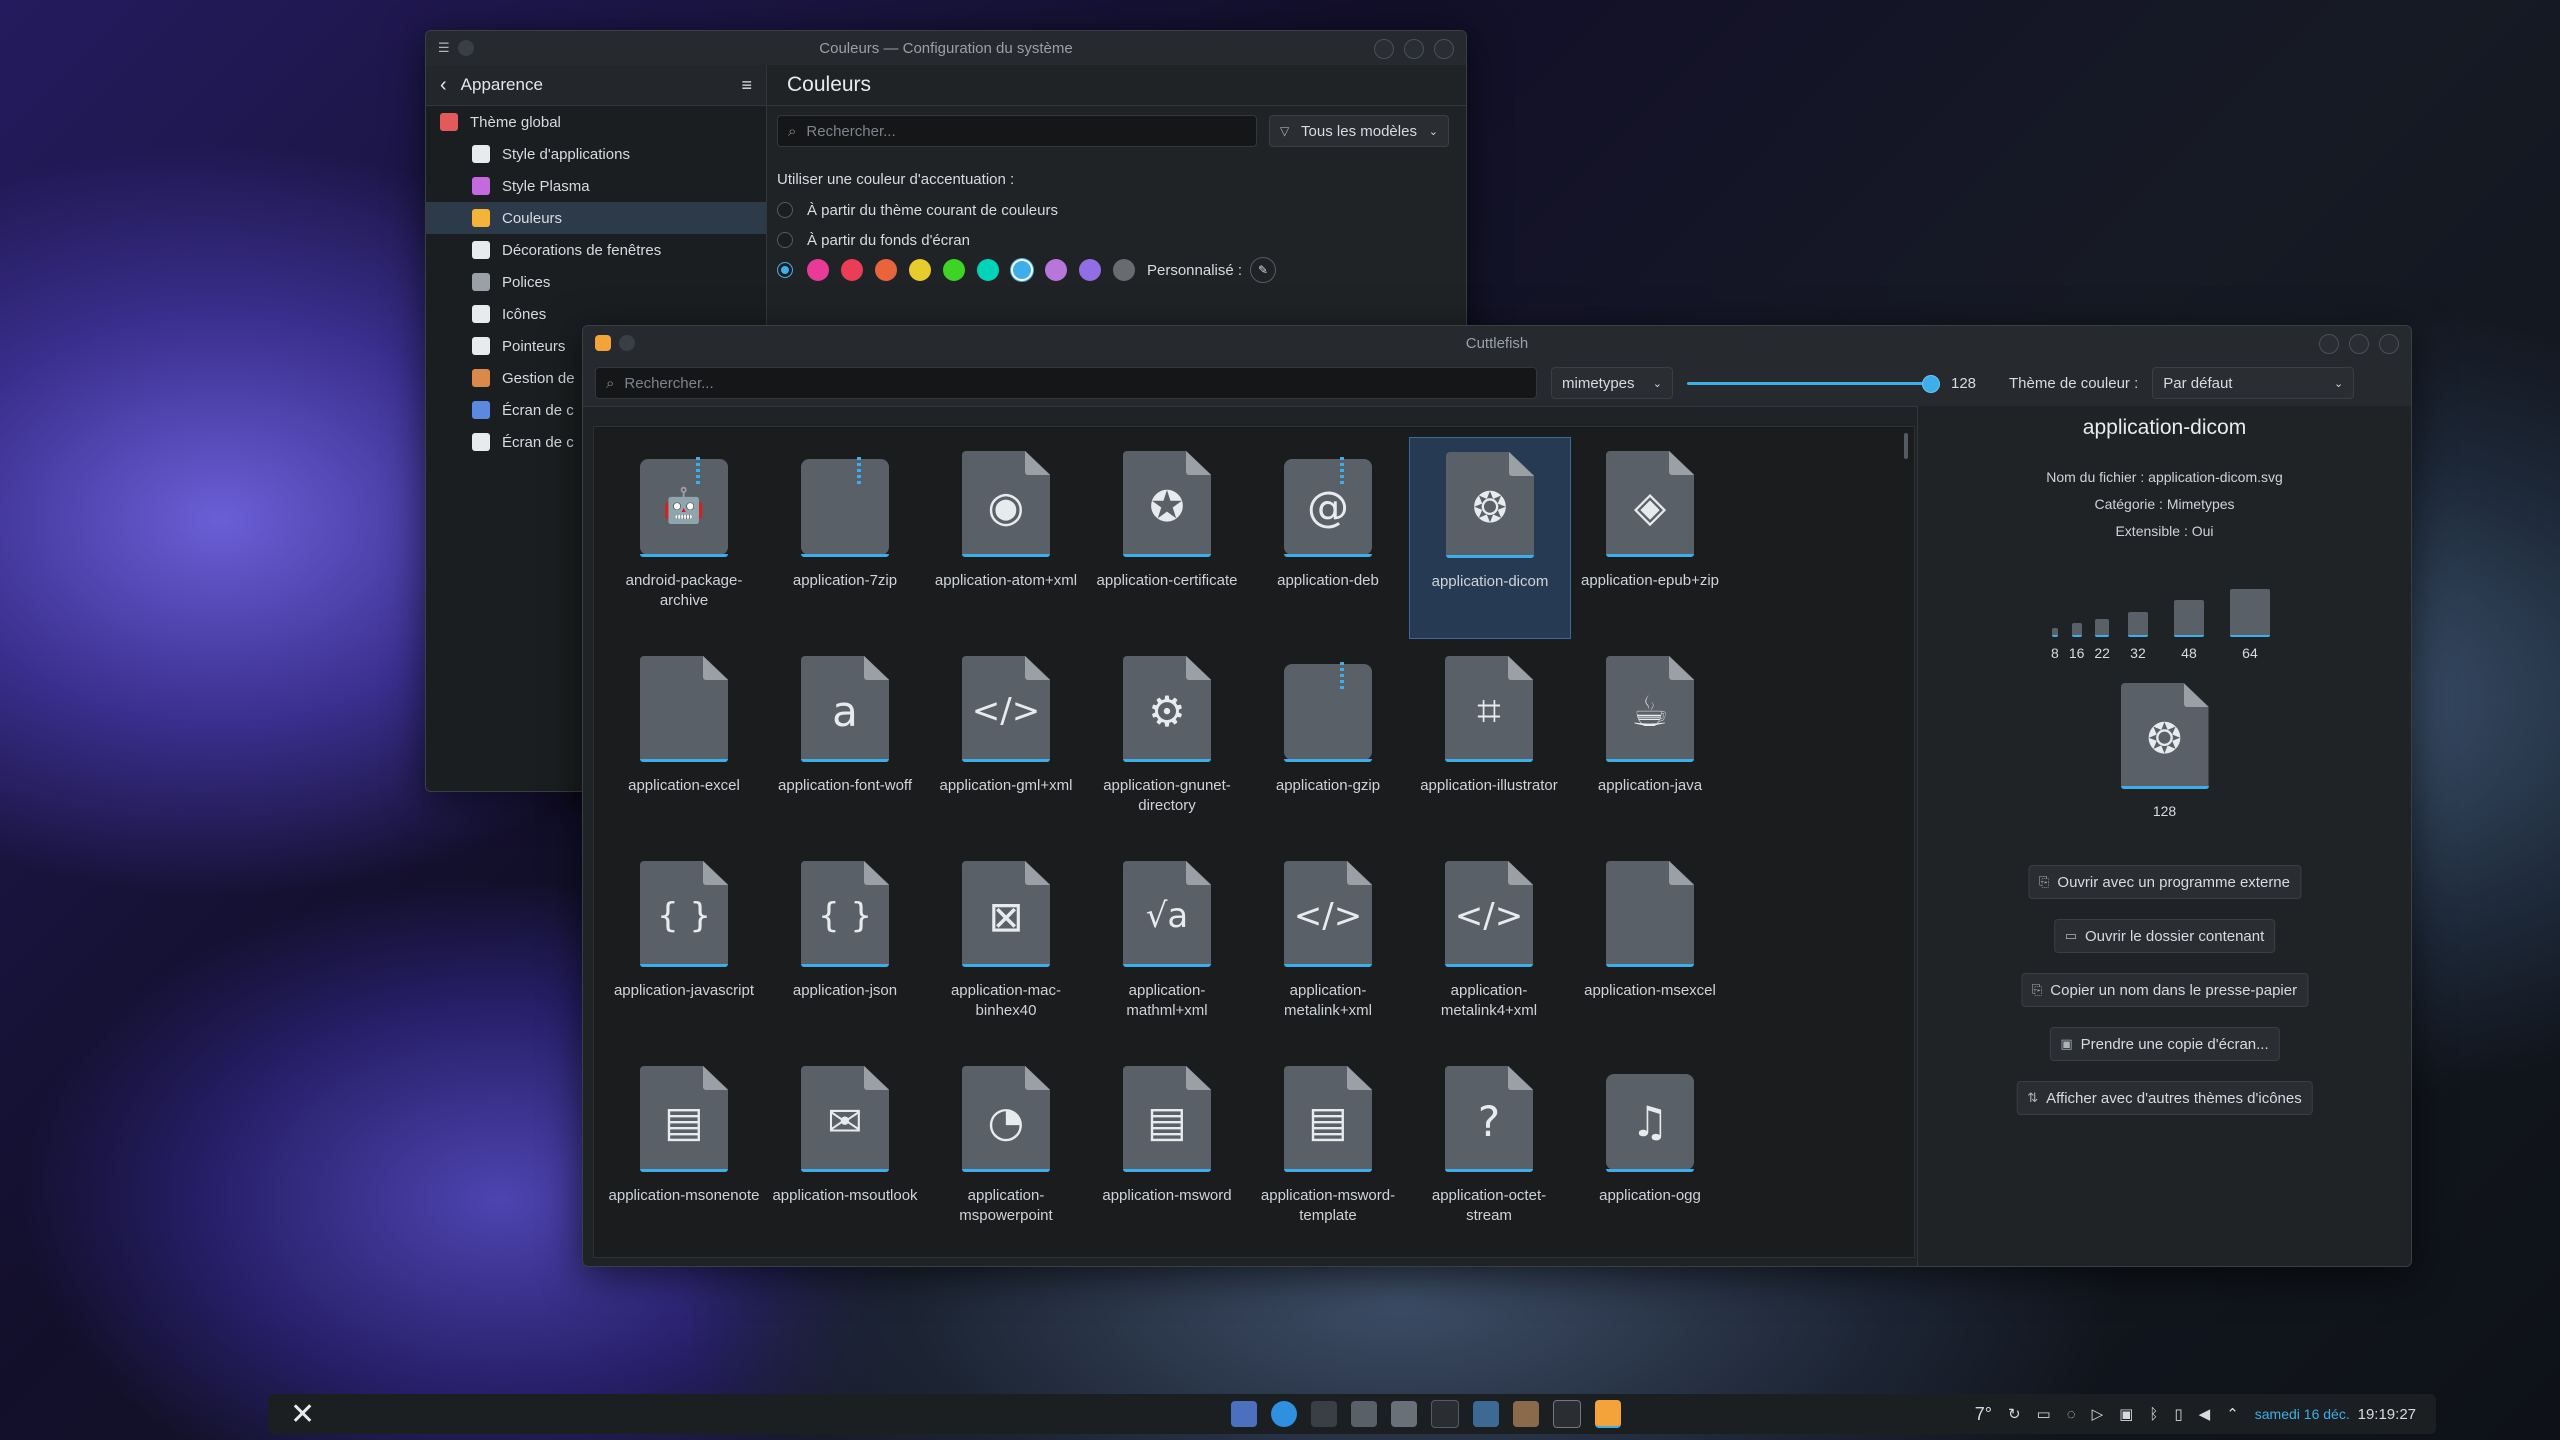  I want to click on radio-theme, so click(785, 210).